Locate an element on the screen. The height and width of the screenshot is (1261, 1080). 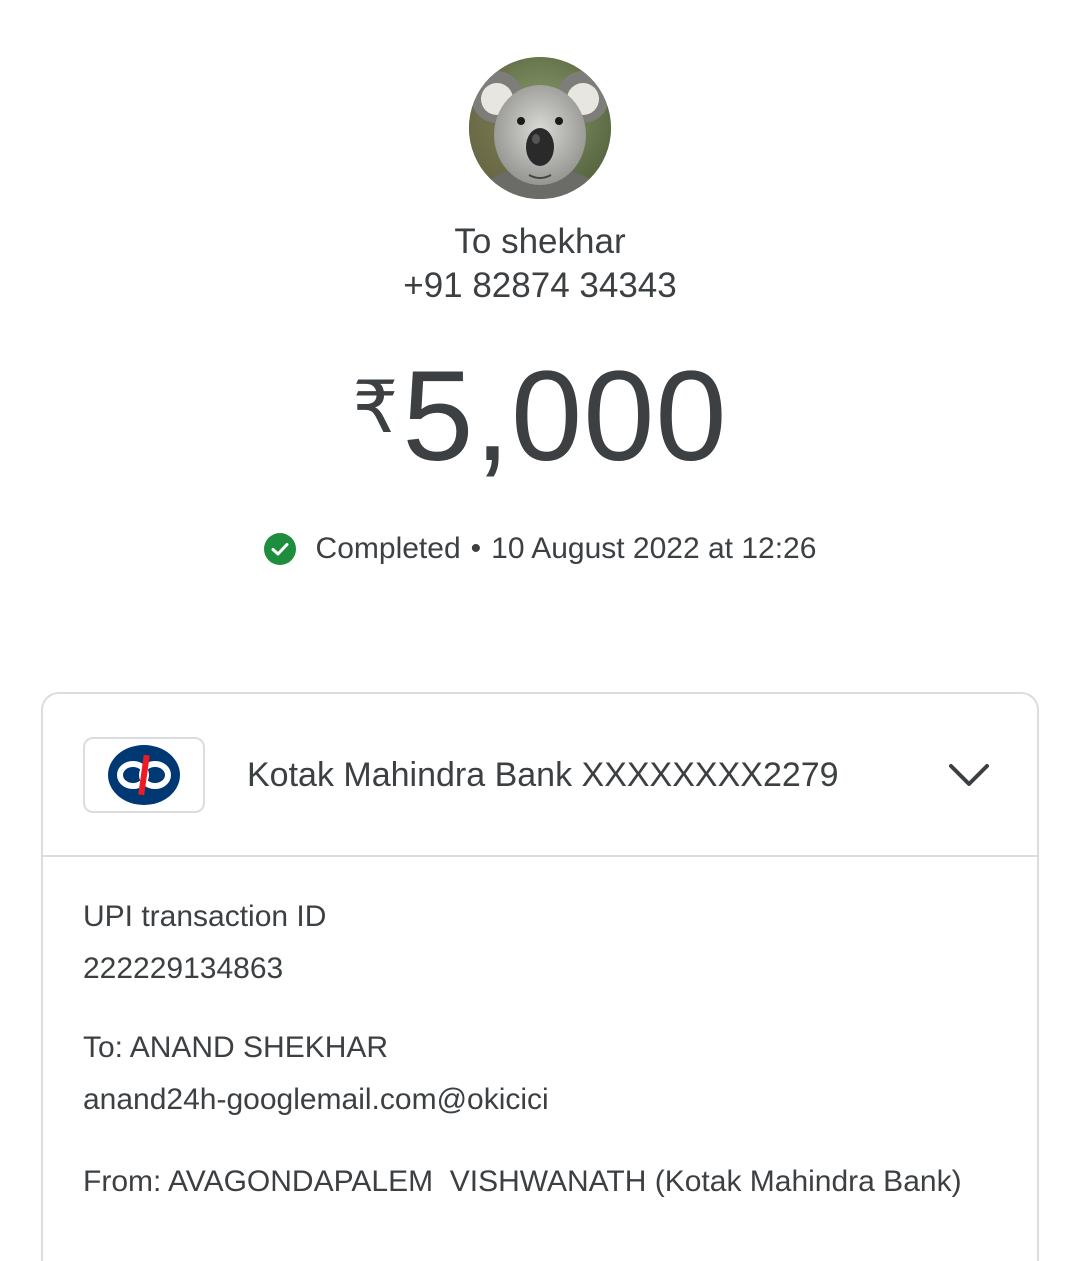
payment-status: Completed • 10 August 2022 at 12:26 is located at coordinates (540, 549).